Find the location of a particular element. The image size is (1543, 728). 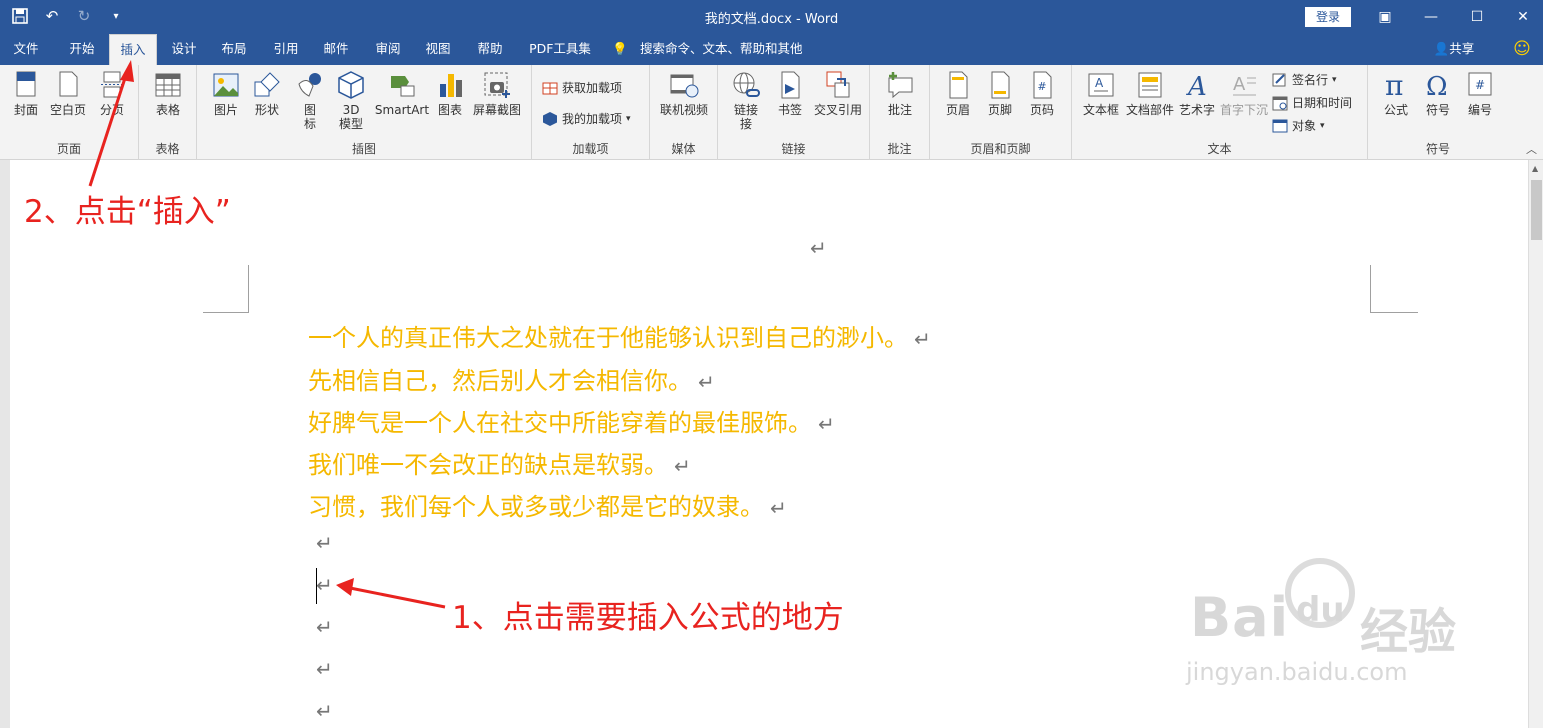

bookmark-button: 书签 is located at coordinates (790, 93).